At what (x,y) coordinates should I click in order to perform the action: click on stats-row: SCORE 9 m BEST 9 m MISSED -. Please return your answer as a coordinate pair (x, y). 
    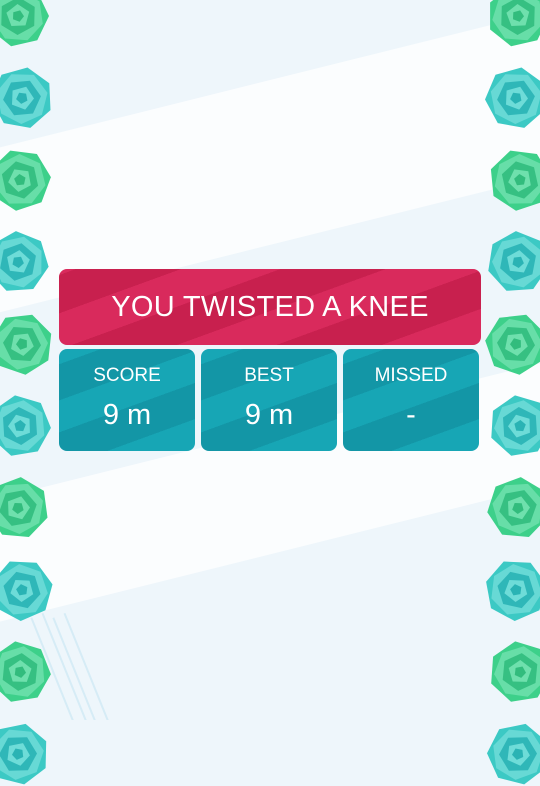
    Looking at the image, I should click on (270, 400).